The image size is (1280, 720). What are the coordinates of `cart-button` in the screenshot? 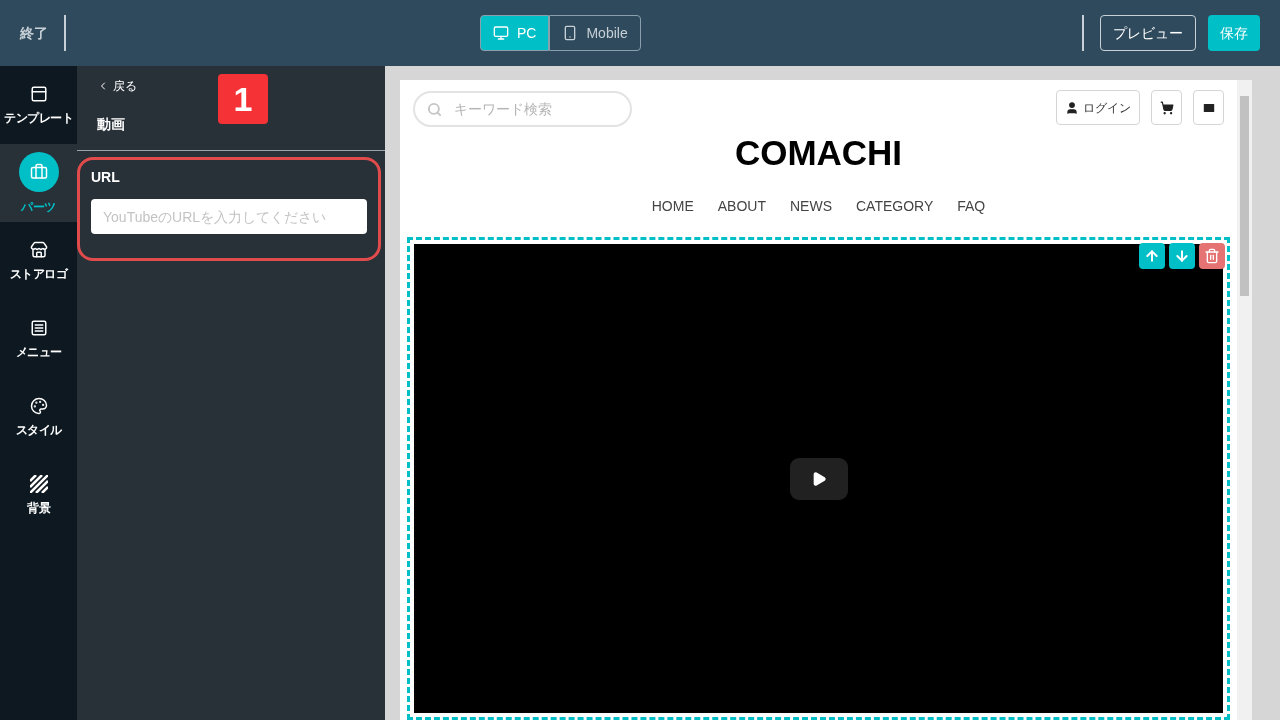 It's located at (1166, 107).